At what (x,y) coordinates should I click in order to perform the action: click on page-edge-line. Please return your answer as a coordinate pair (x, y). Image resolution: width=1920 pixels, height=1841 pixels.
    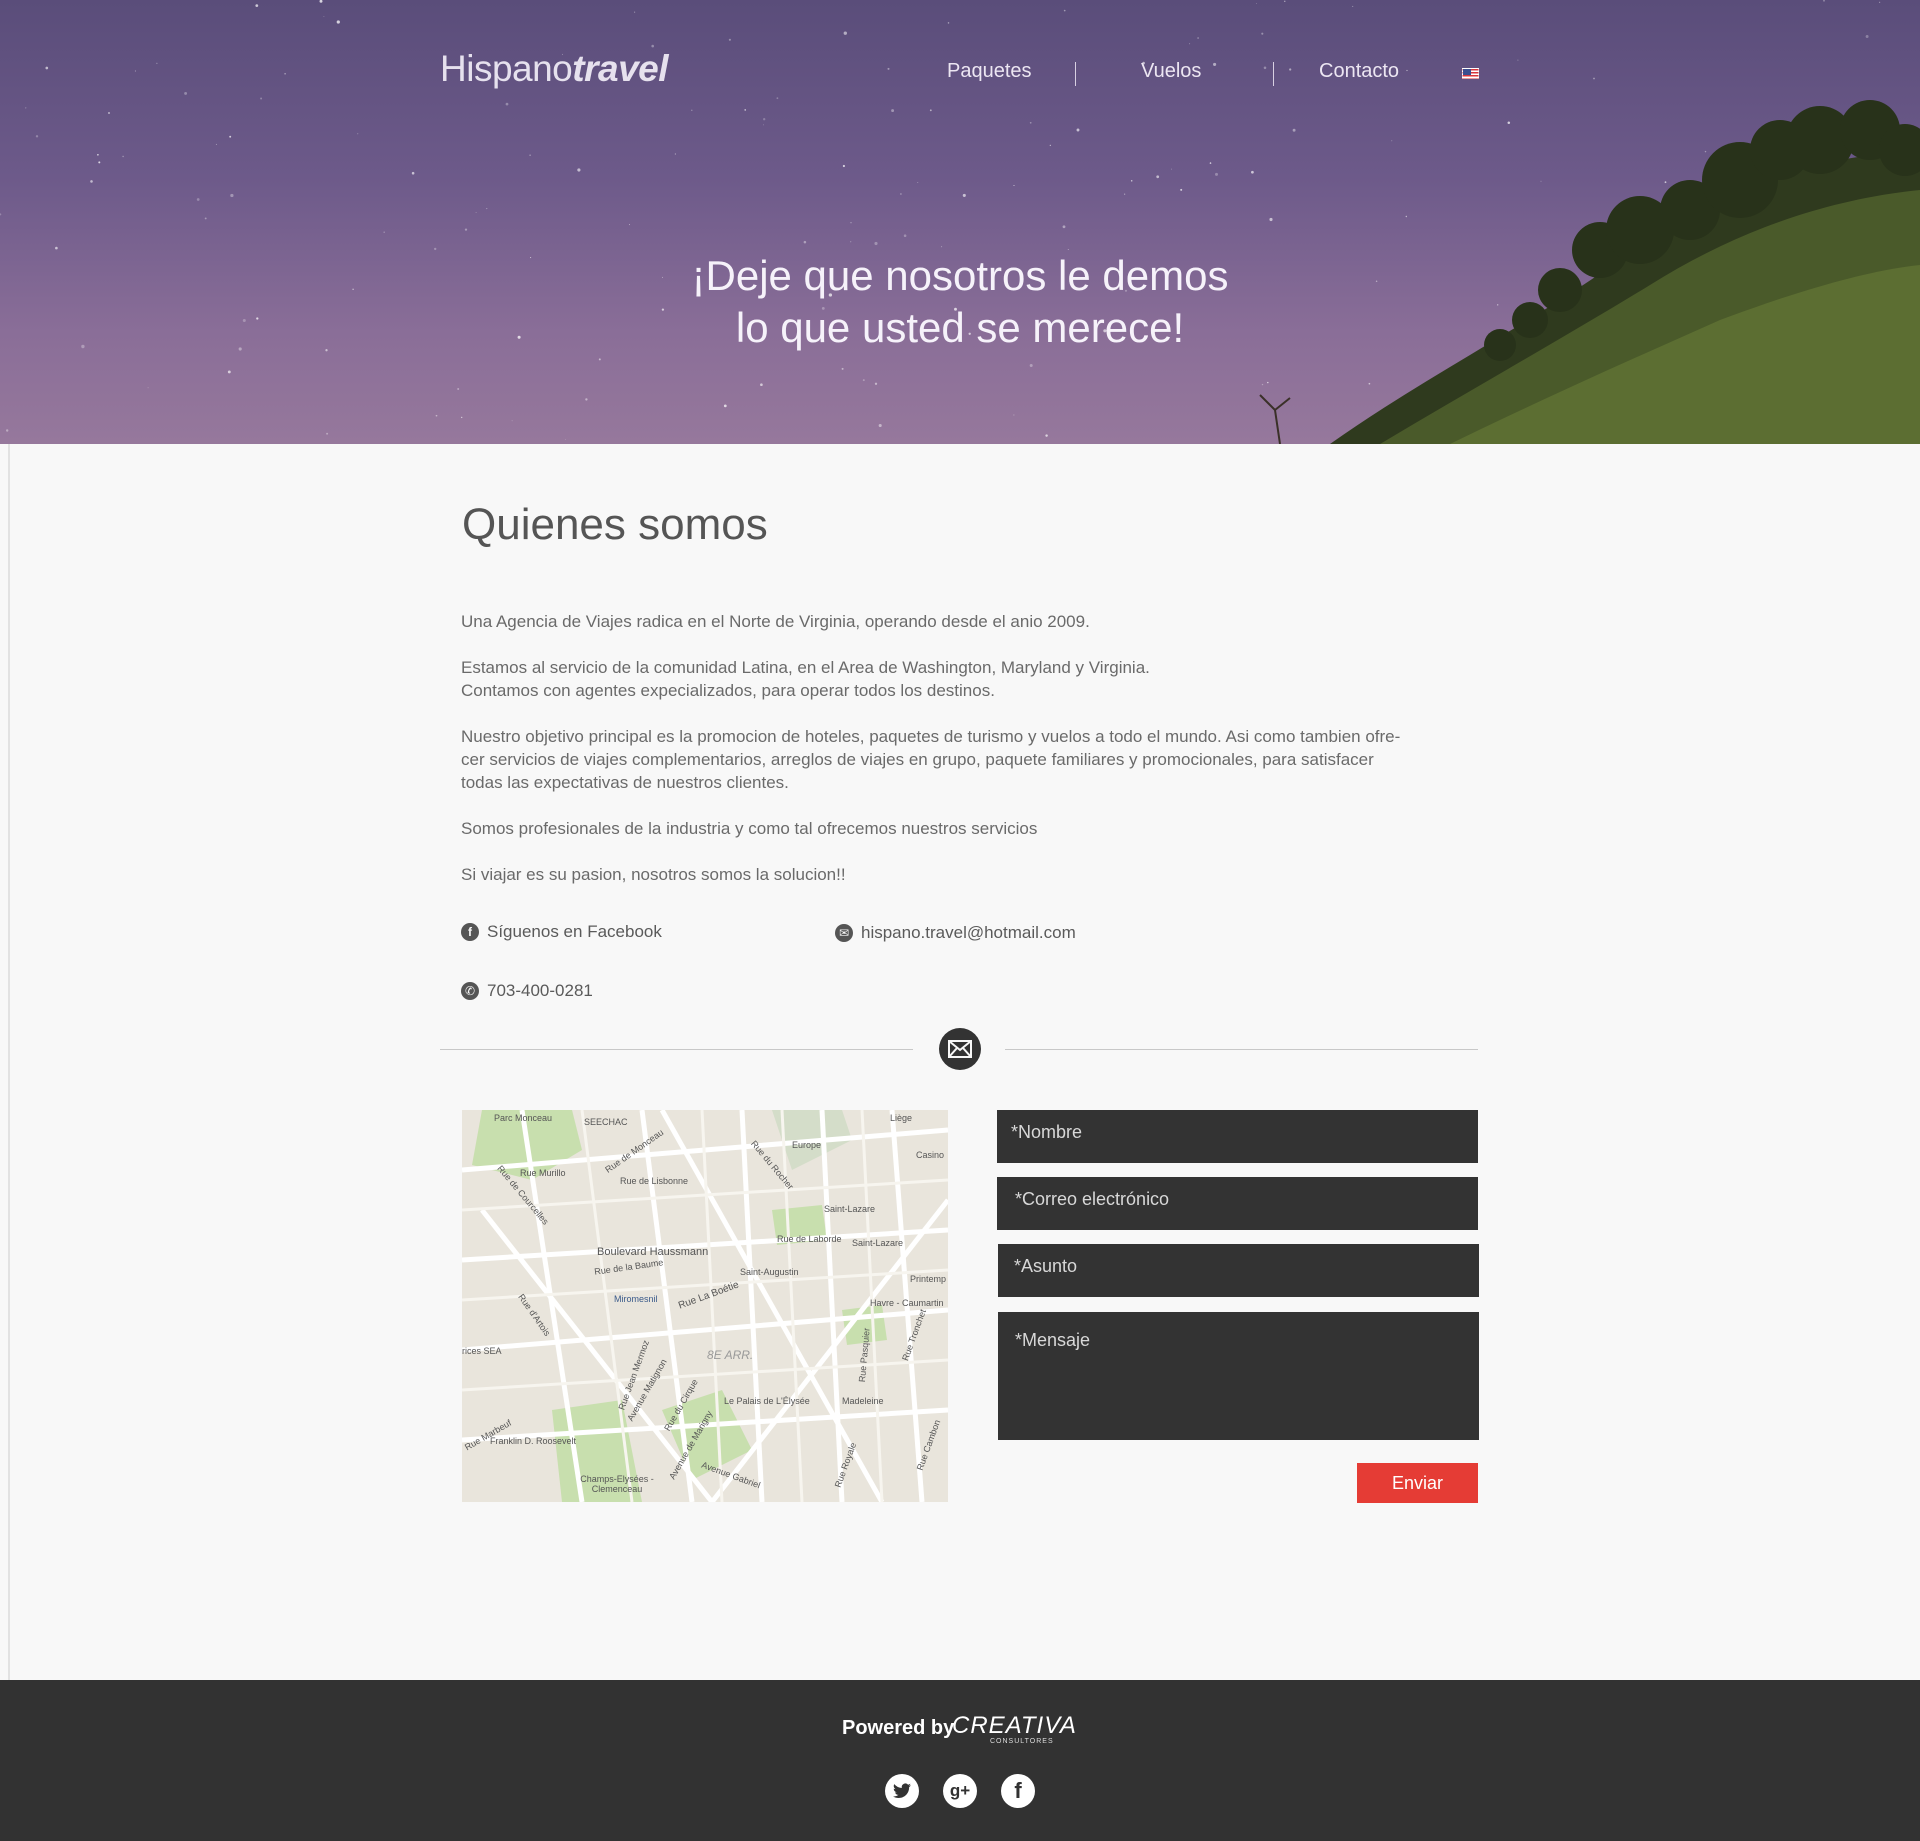
    Looking at the image, I should click on (9, 1062).